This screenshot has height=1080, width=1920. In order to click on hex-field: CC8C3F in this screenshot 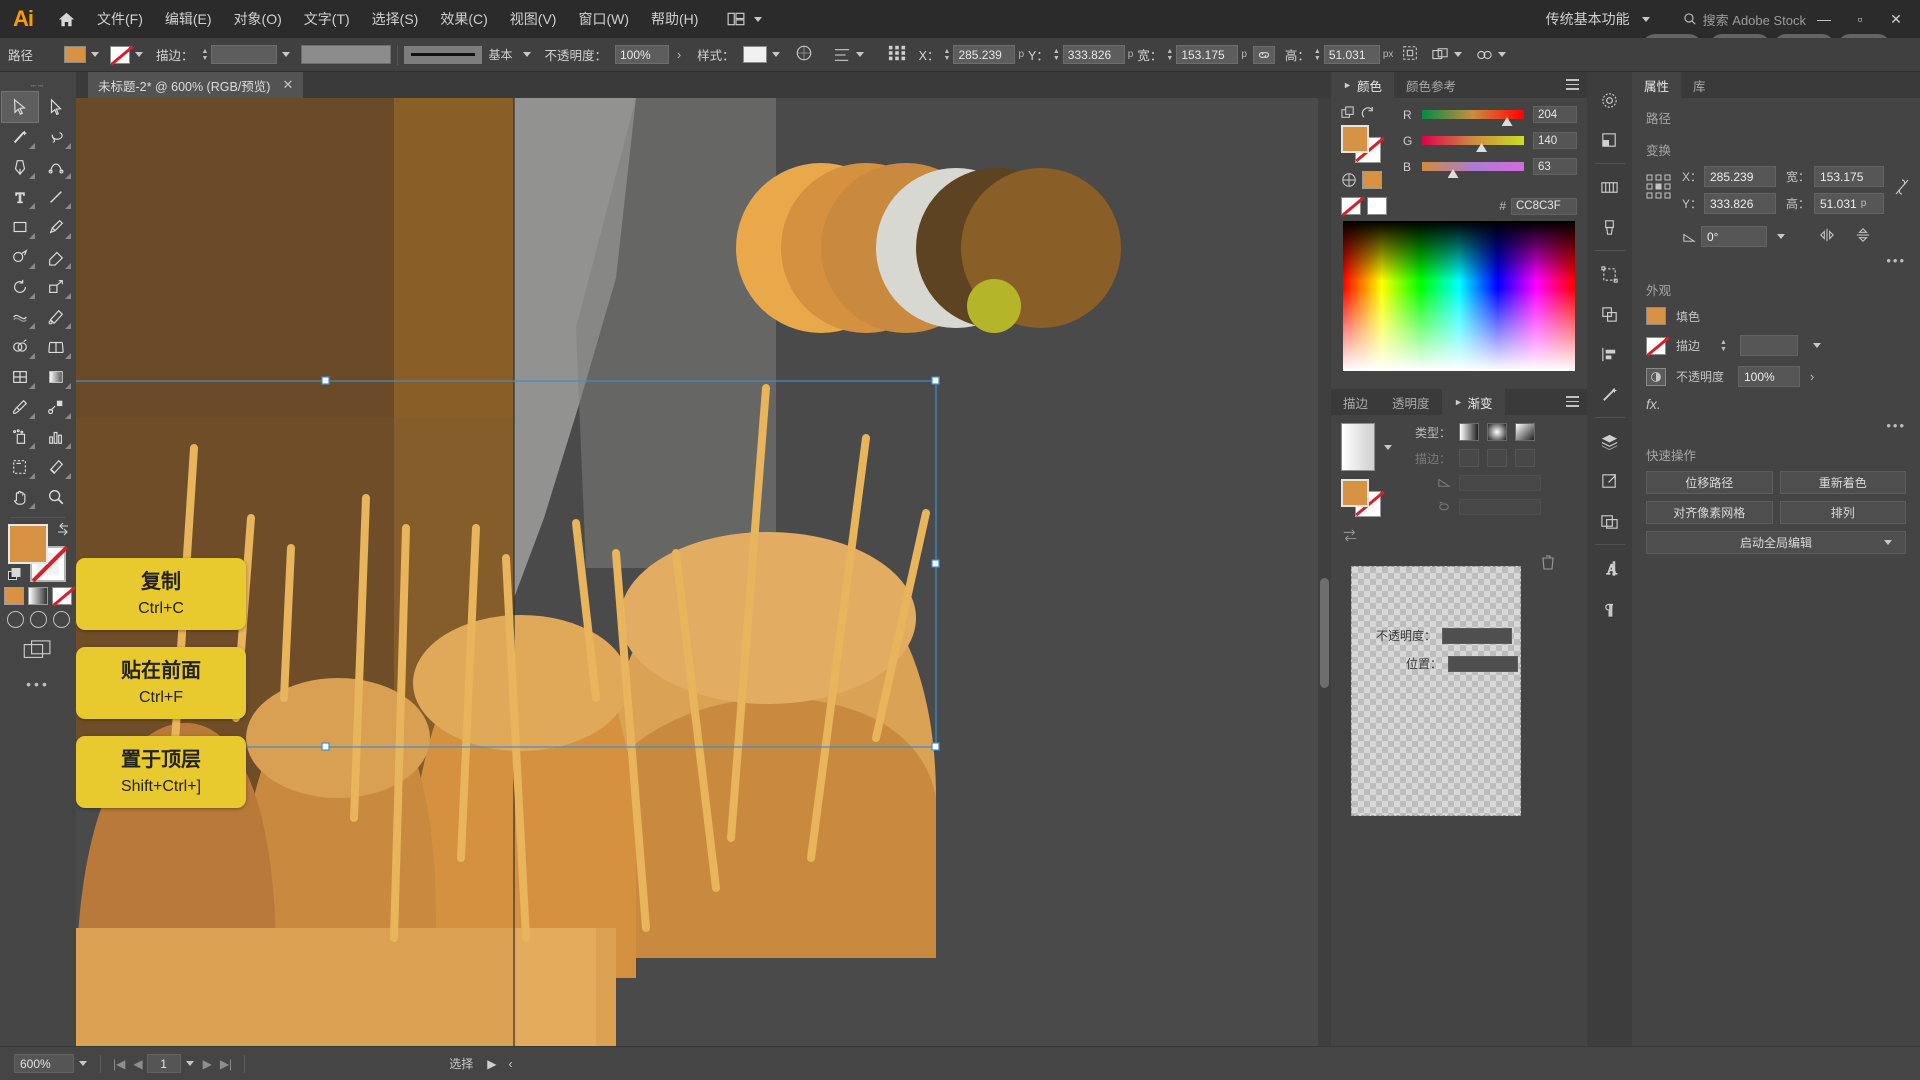, I will do `click(1544, 206)`.